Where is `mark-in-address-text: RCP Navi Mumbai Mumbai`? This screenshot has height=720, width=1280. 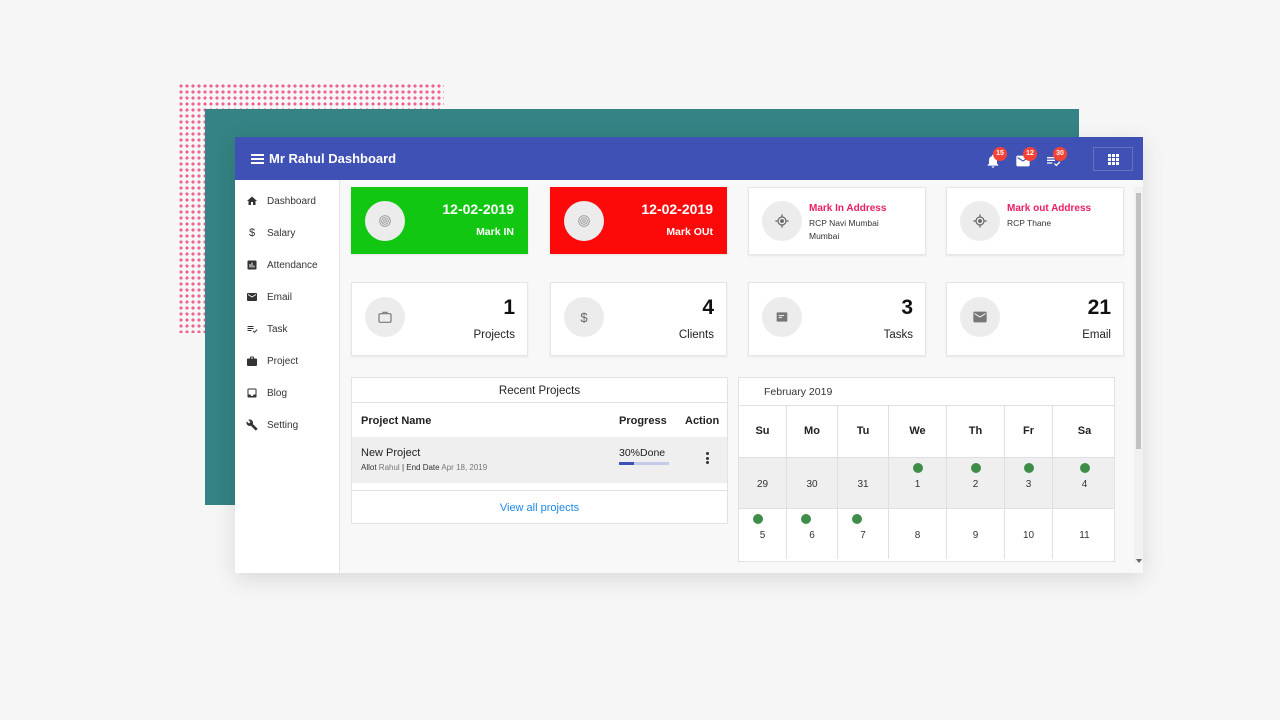 mark-in-address-text: RCP Navi Mumbai Mumbai is located at coordinates (844, 229).